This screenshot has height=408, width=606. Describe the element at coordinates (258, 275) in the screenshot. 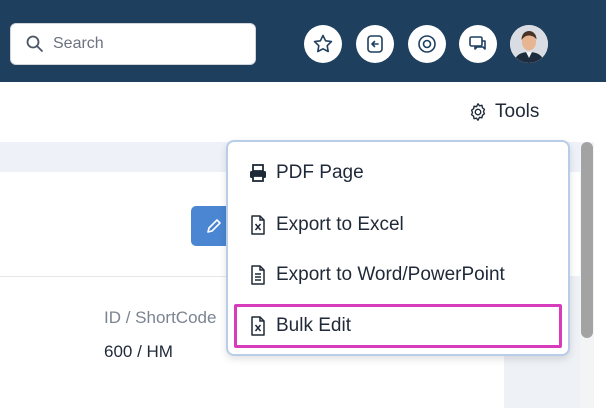

I see `document-icon` at that location.